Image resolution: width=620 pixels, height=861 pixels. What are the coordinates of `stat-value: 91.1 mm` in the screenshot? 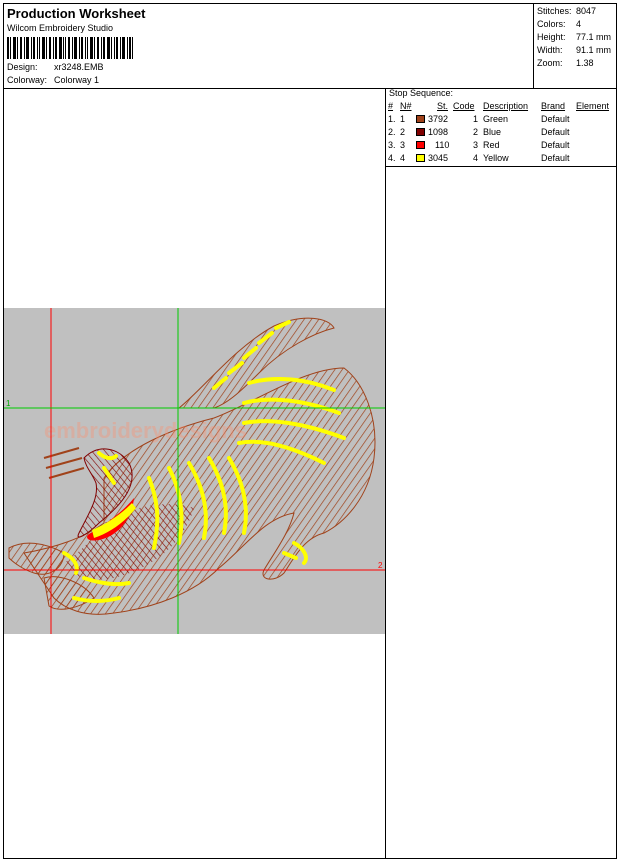 It's located at (594, 50).